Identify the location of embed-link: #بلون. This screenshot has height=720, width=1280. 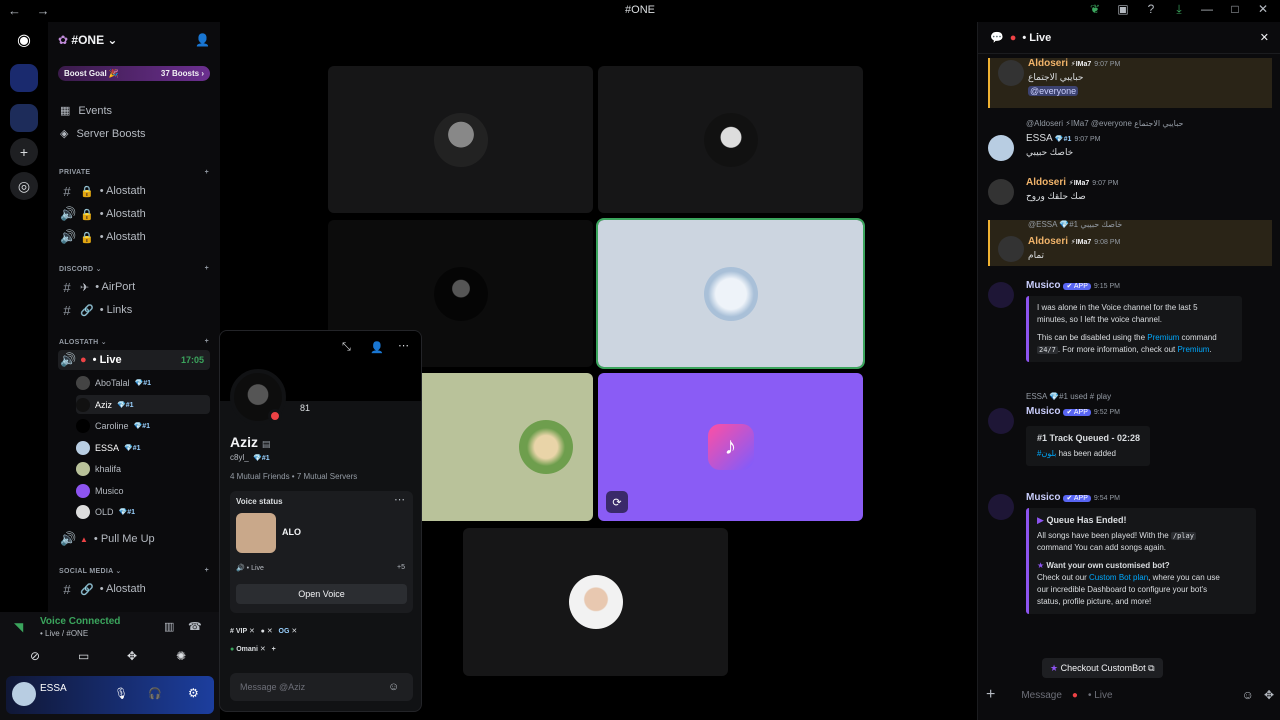
(1046, 453).